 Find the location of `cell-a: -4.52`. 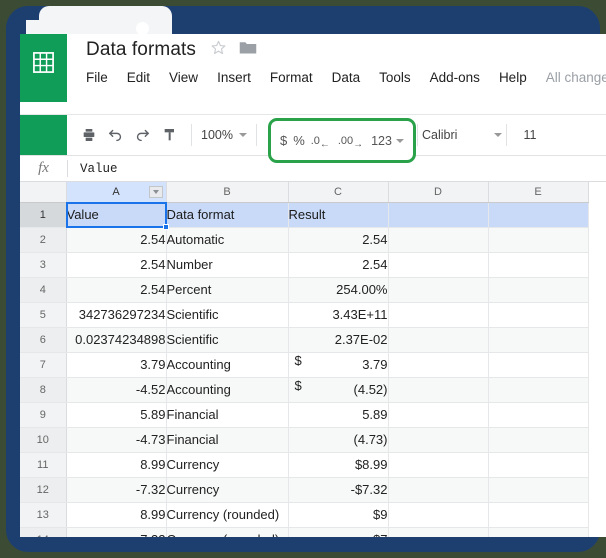

cell-a: -4.52 is located at coordinates (116, 390).